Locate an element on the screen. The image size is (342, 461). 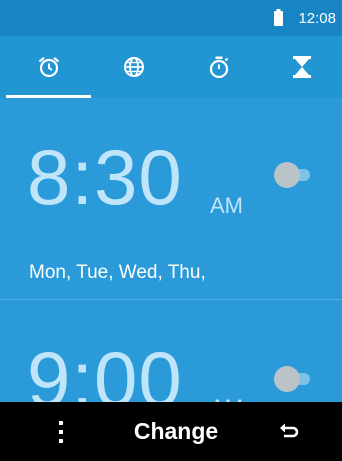
battery-icon is located at coordinates (278, 17).